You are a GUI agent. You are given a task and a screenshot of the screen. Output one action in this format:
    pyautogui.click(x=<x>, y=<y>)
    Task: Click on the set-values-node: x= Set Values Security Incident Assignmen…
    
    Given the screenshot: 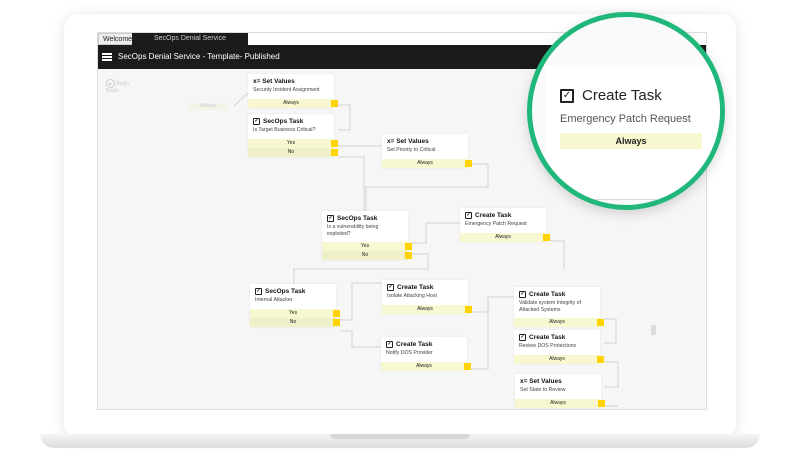 What is the action you would take?
    pyautogui.click(x=293, y=91)
    